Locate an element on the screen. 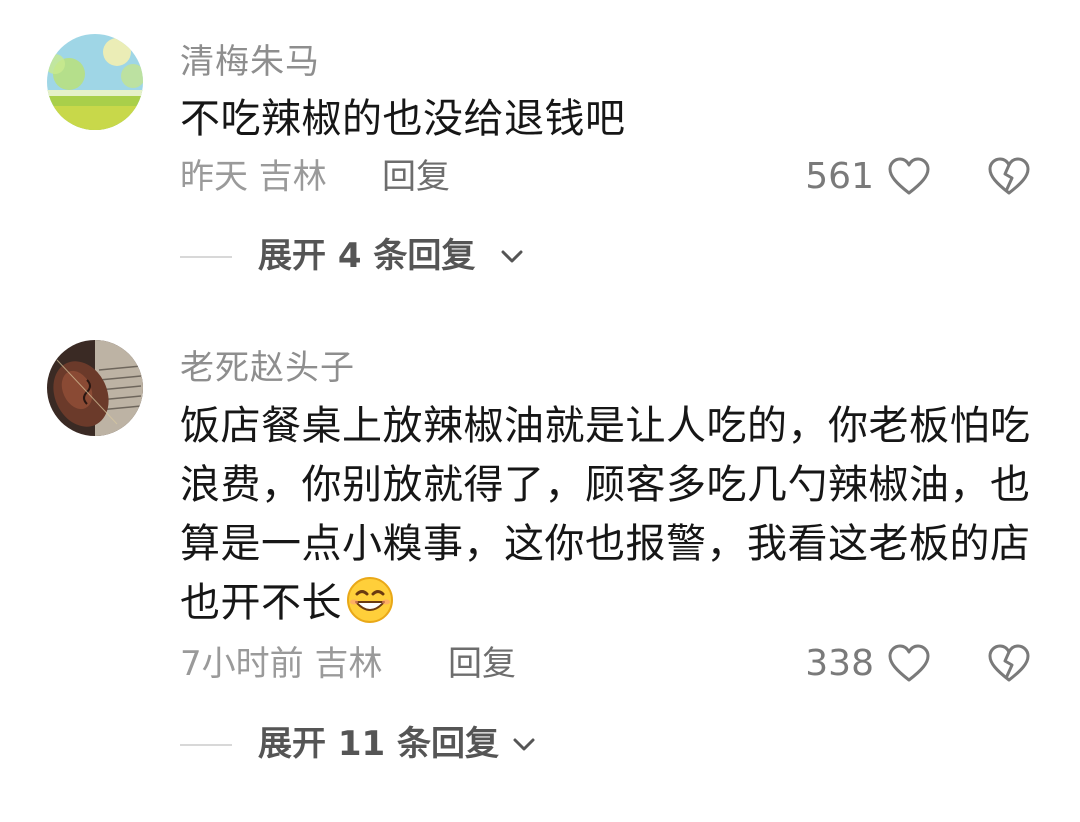 This screenshot has height=822, width=1080. expand-replies: 展开 11 条回复 is located at coordinates (380, 744).